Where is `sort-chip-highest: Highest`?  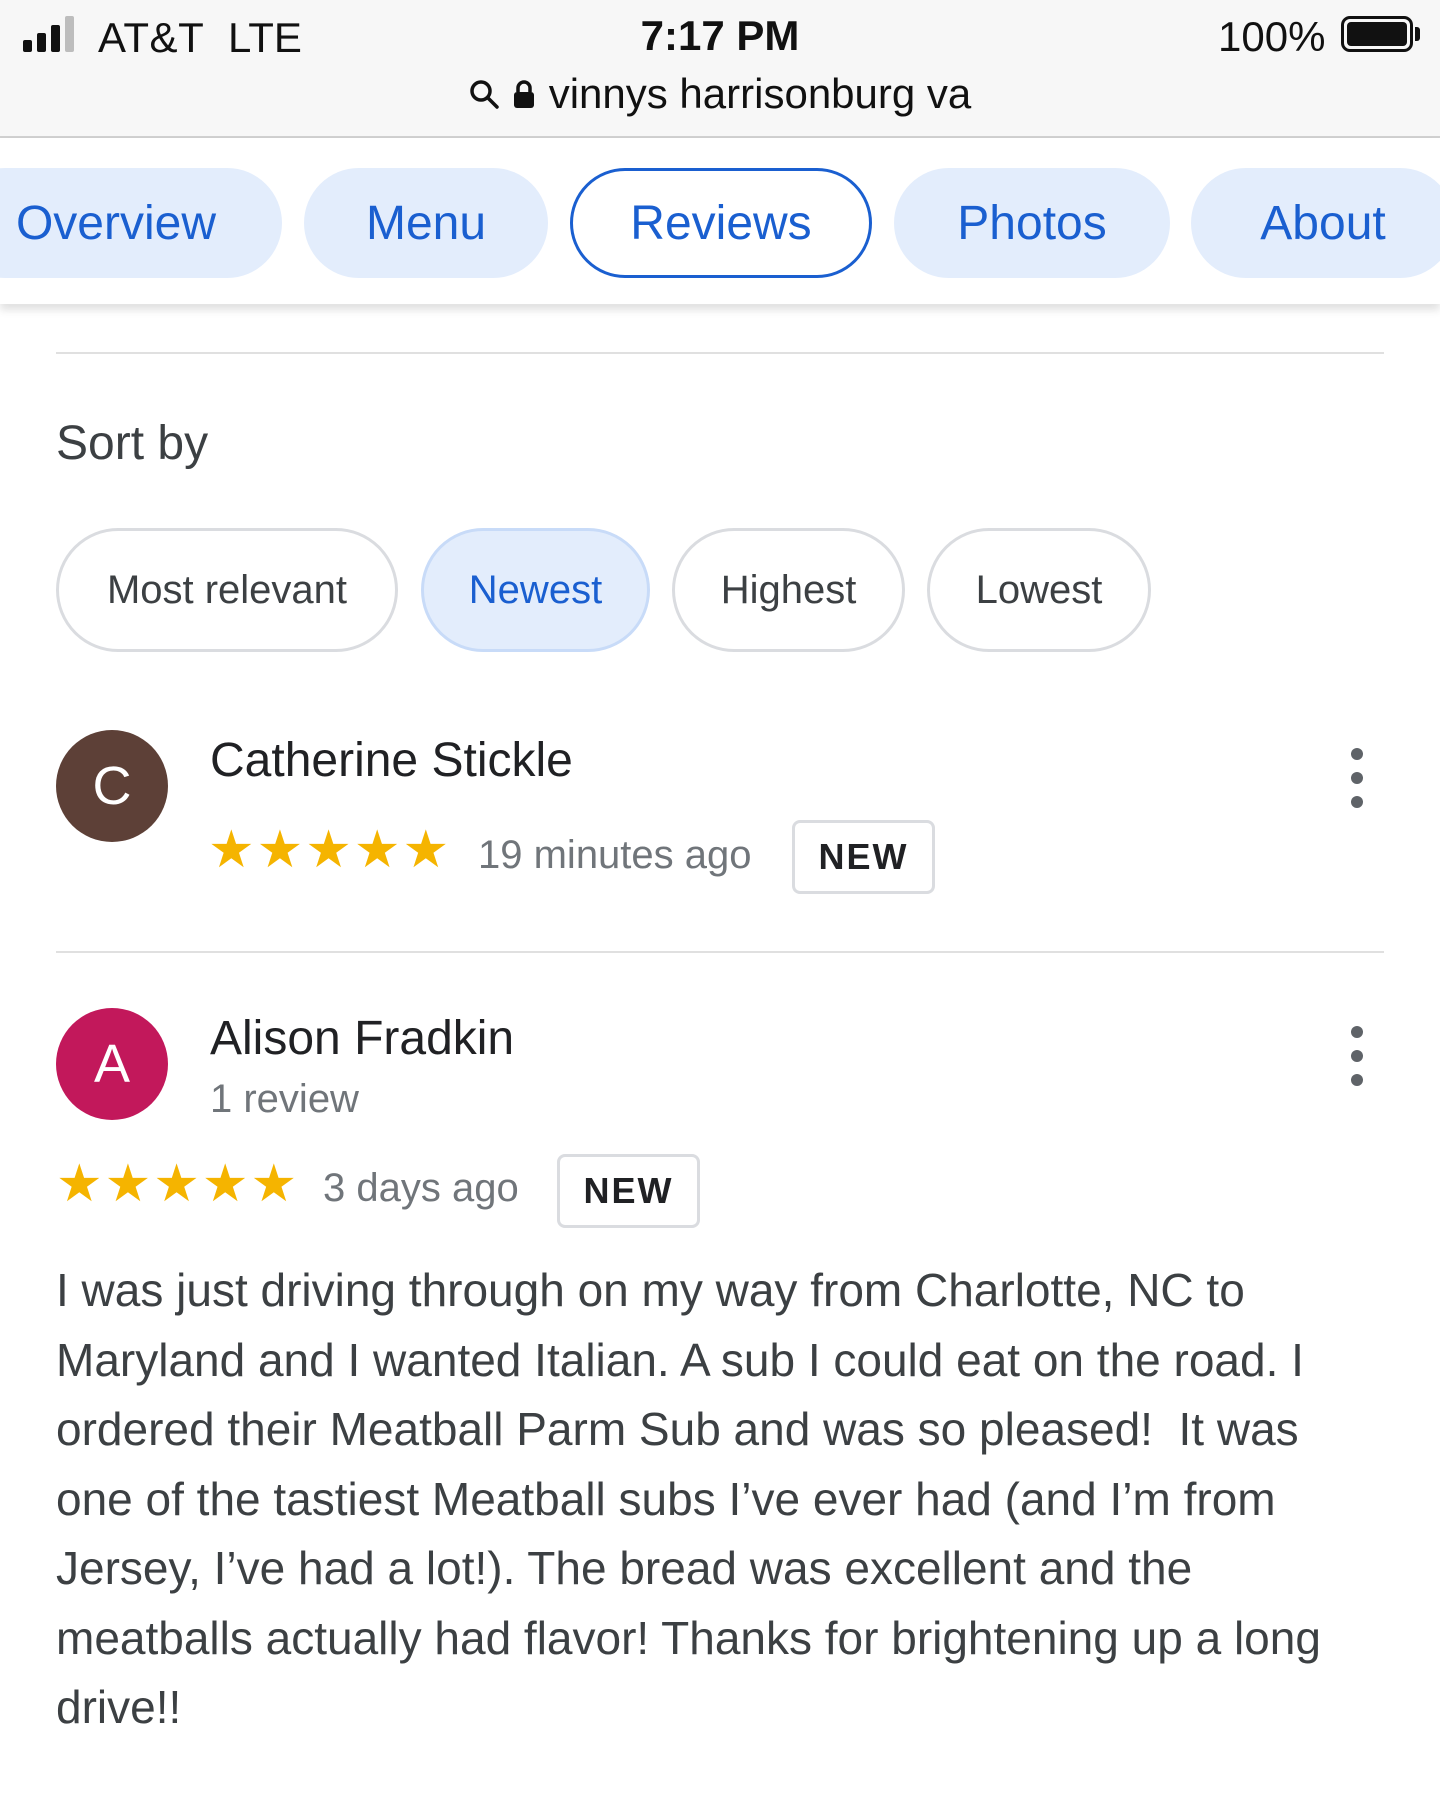 sort-chip-highest: Highest is located at coordinates (788, 590).